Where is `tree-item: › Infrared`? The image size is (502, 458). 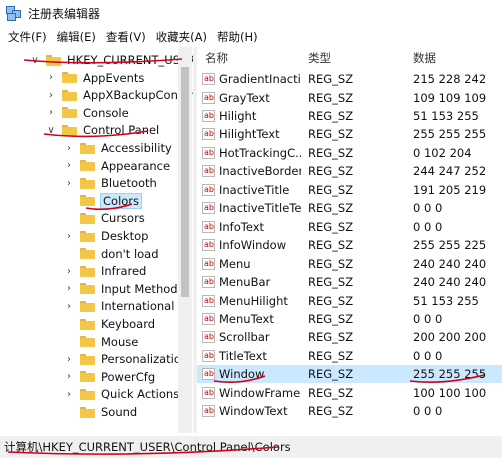
tree-item: › Infrared is located at coordinates (105, 271).